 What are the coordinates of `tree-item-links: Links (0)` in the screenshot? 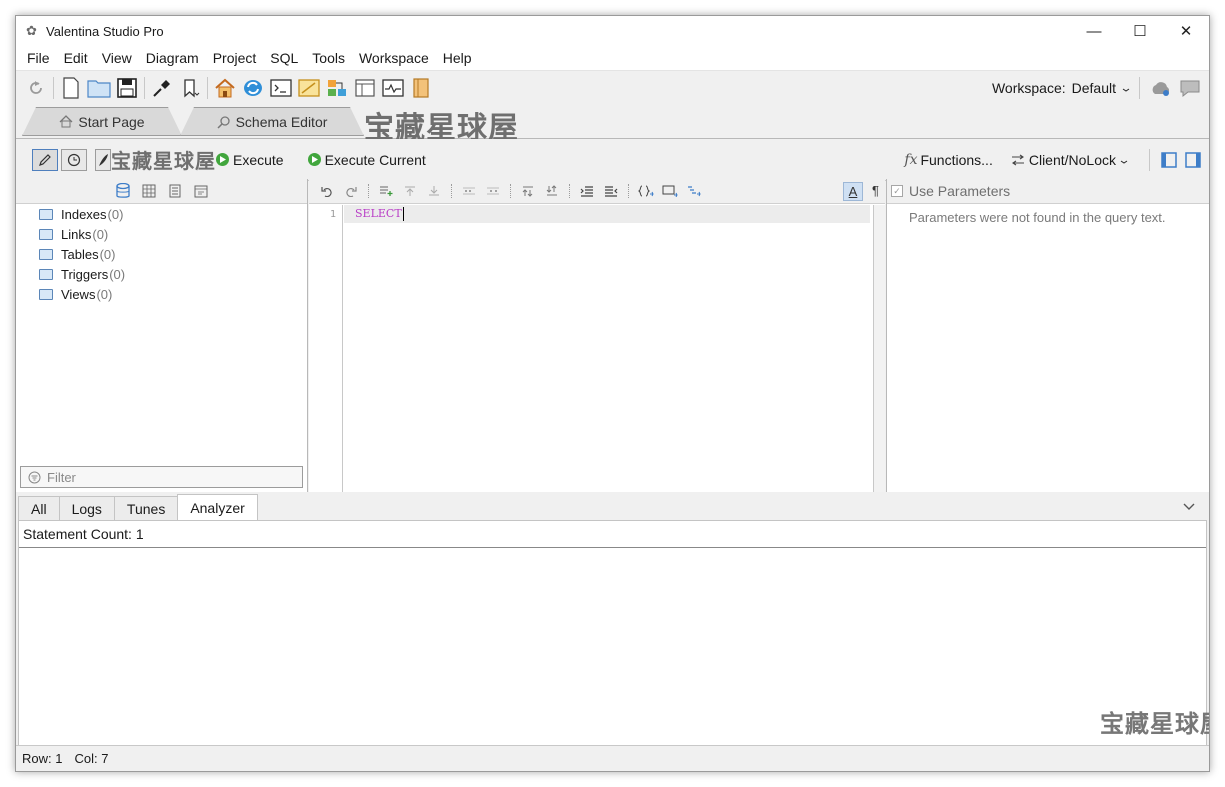 It's located at (161, 234).